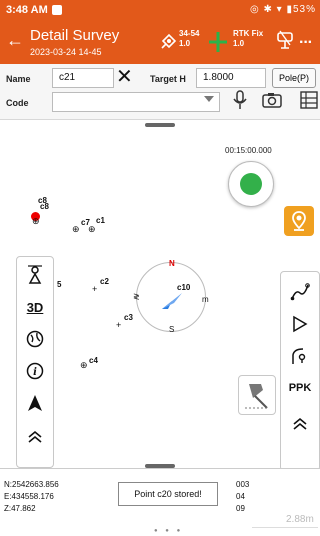 Image resolution: width=320 pixels, height=536 pixels. Describe the element at coordinates (300, 356) in the screenshot. I see `curve-icon` at that location.